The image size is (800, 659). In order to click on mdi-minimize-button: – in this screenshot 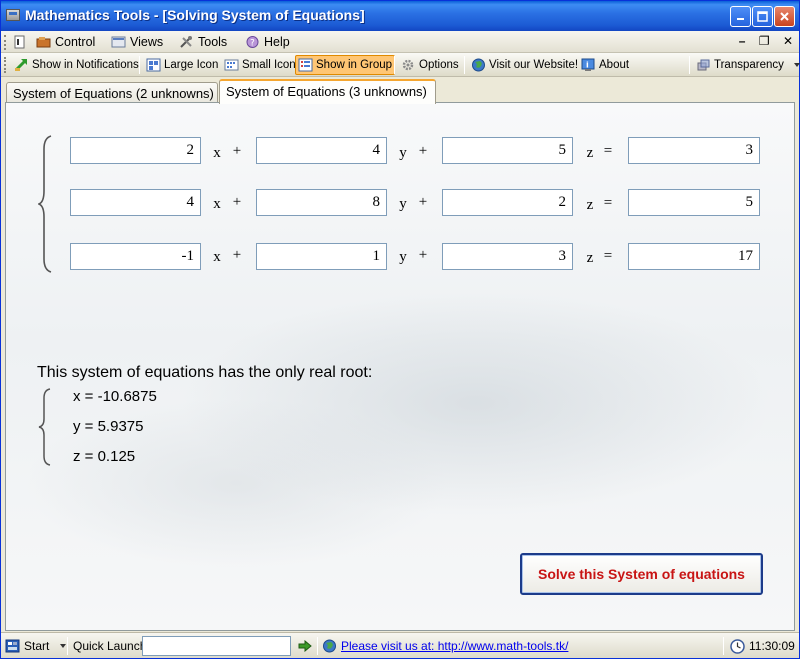, I will do `click(742, 41)`.